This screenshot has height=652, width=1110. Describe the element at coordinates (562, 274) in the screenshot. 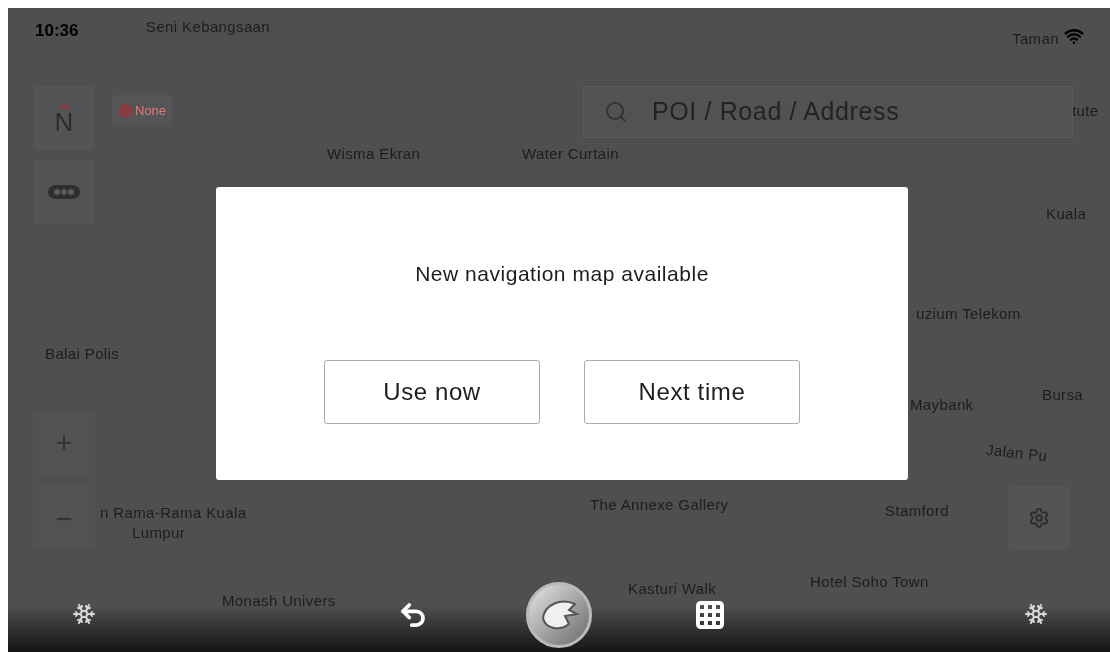

I see `dialog-message: New navigation map available` at that location.